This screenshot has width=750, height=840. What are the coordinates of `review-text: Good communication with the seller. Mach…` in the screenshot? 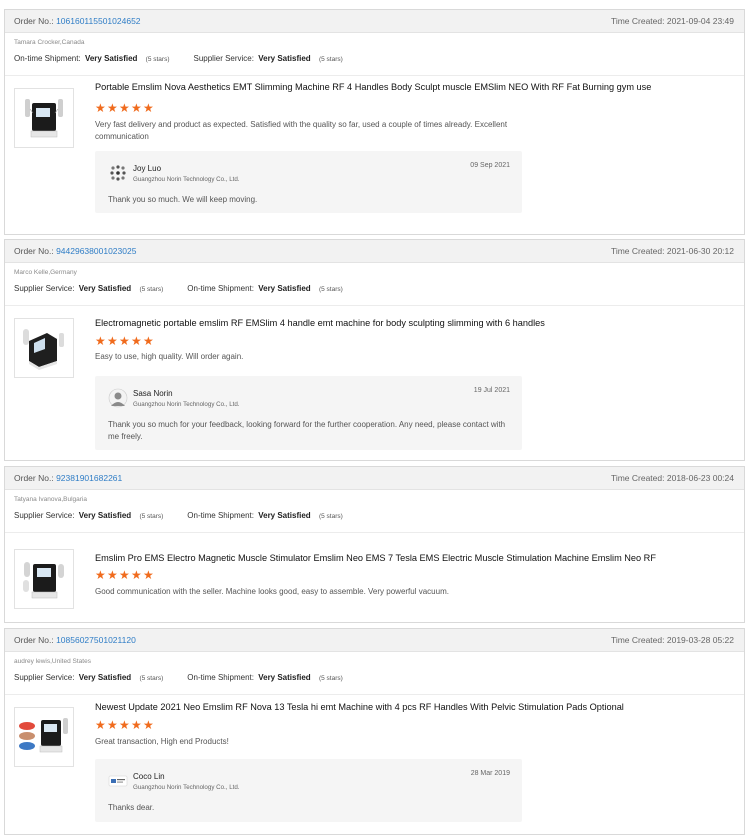 It's located at (272, 591).